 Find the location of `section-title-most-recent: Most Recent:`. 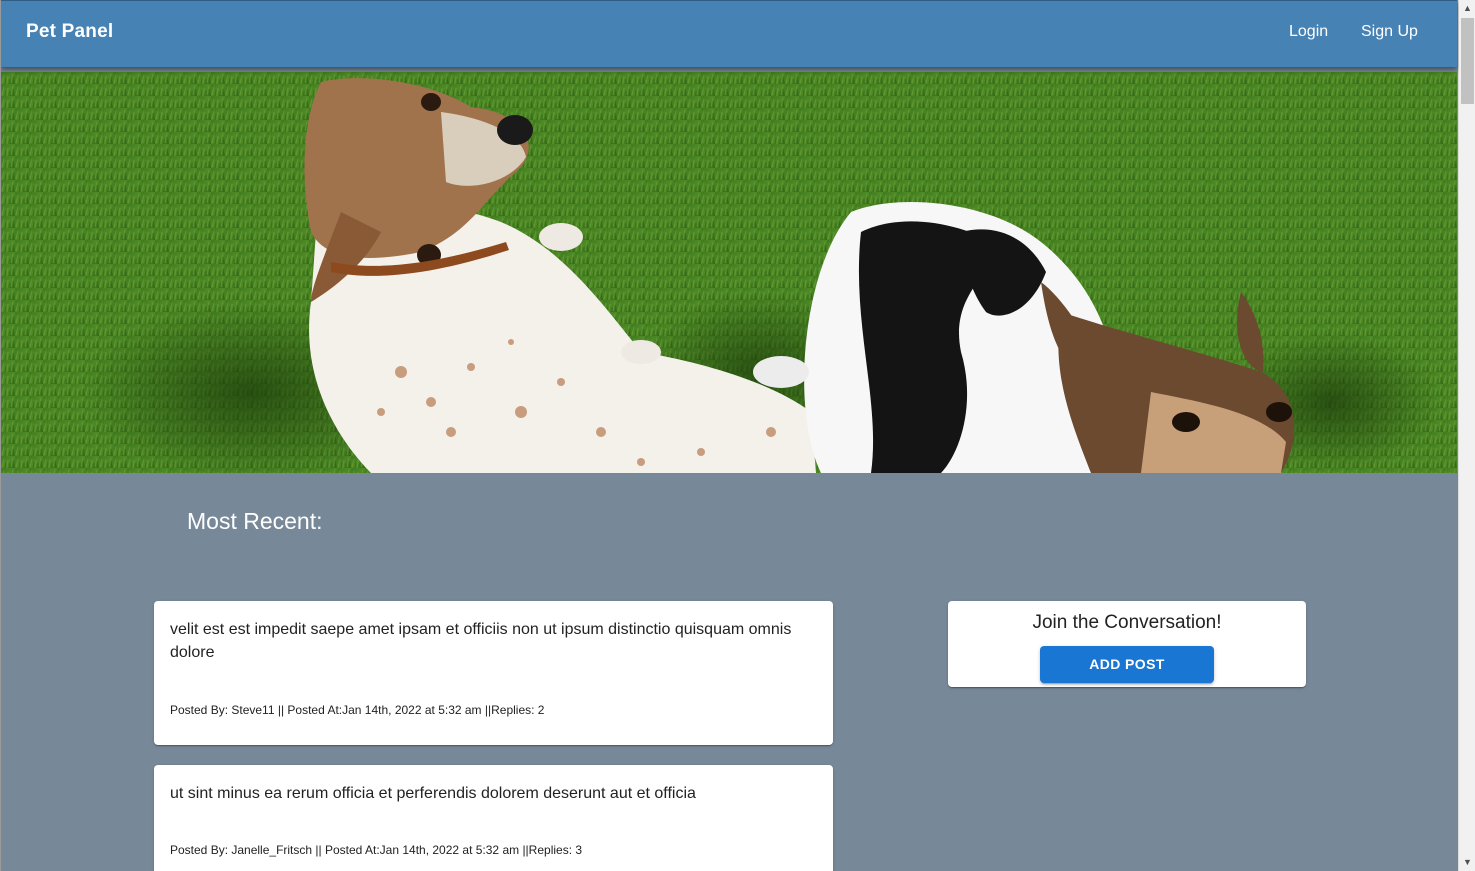

section-title-most-recent: Most Recent: is located at coordinates (255, 521).